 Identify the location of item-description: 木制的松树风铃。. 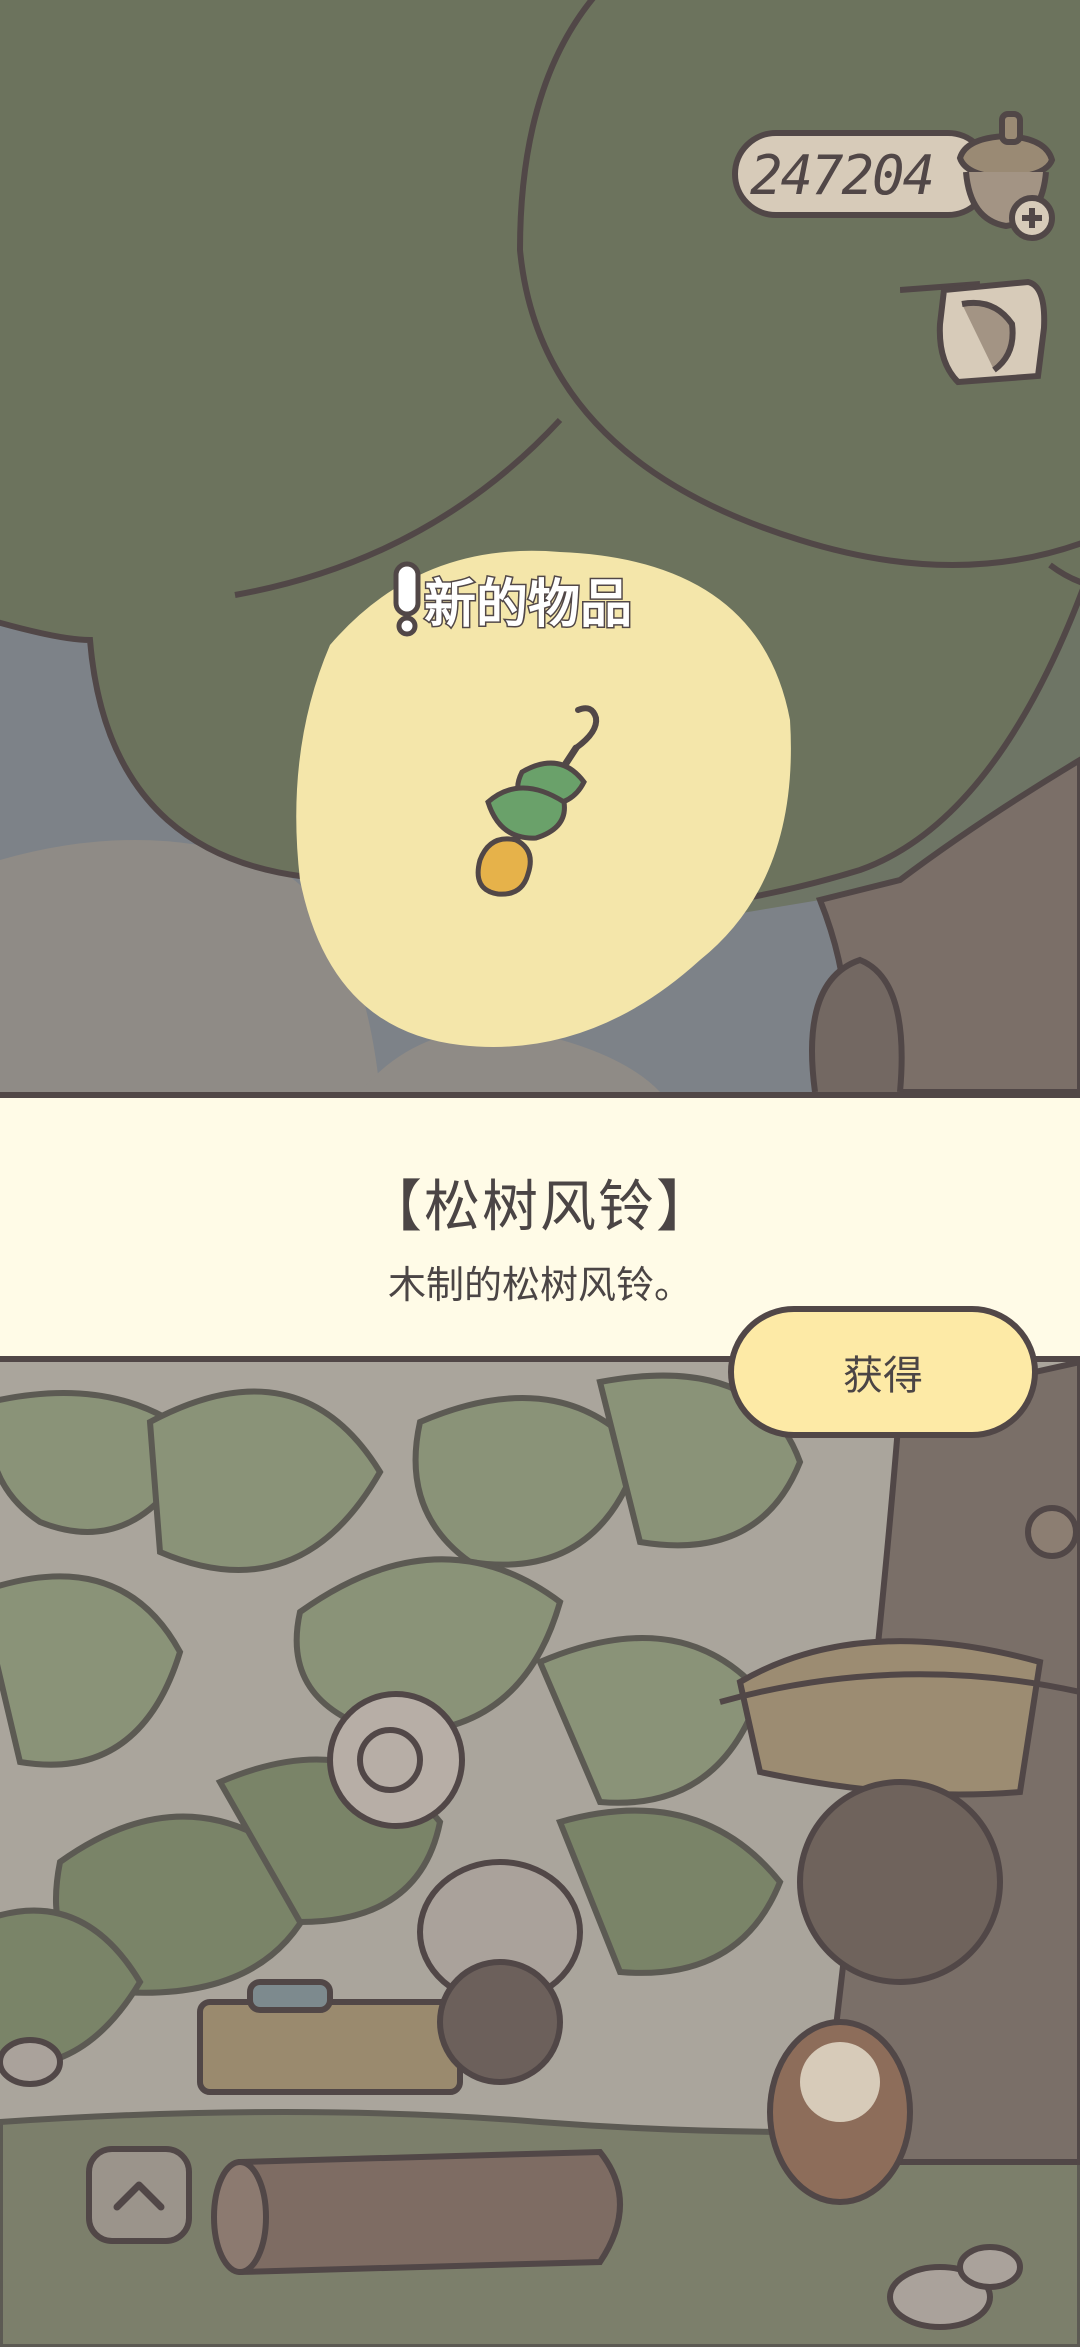
(539, 1285).